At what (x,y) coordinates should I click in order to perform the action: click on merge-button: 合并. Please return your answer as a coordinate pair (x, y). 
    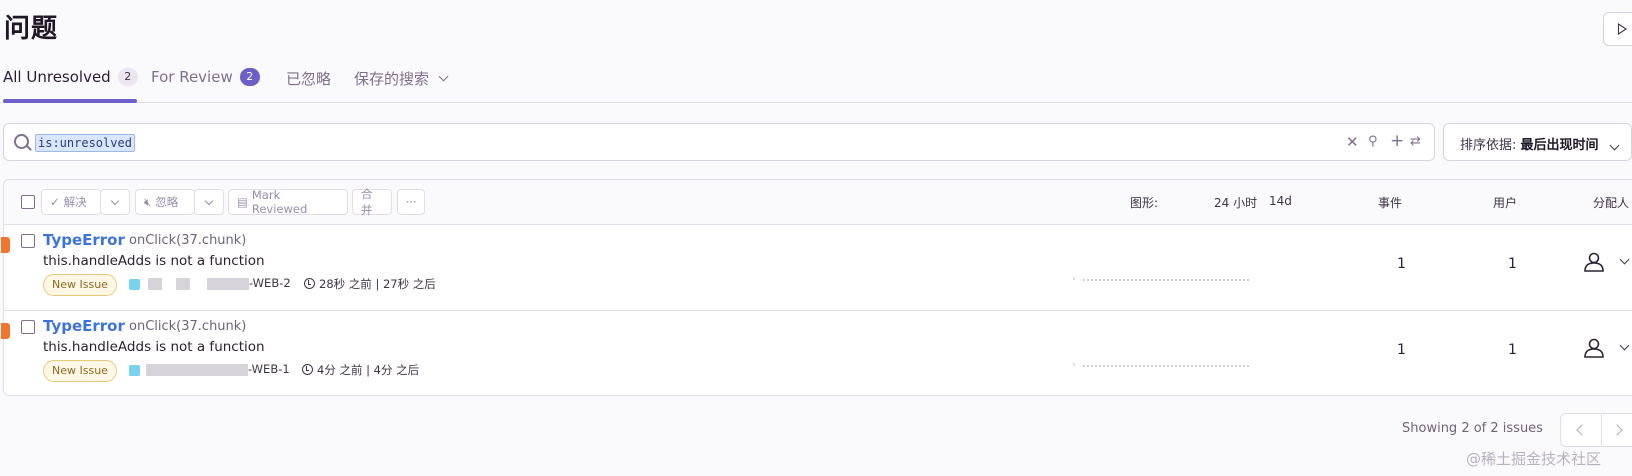
    Looking at the image, I should click on (372, 202).